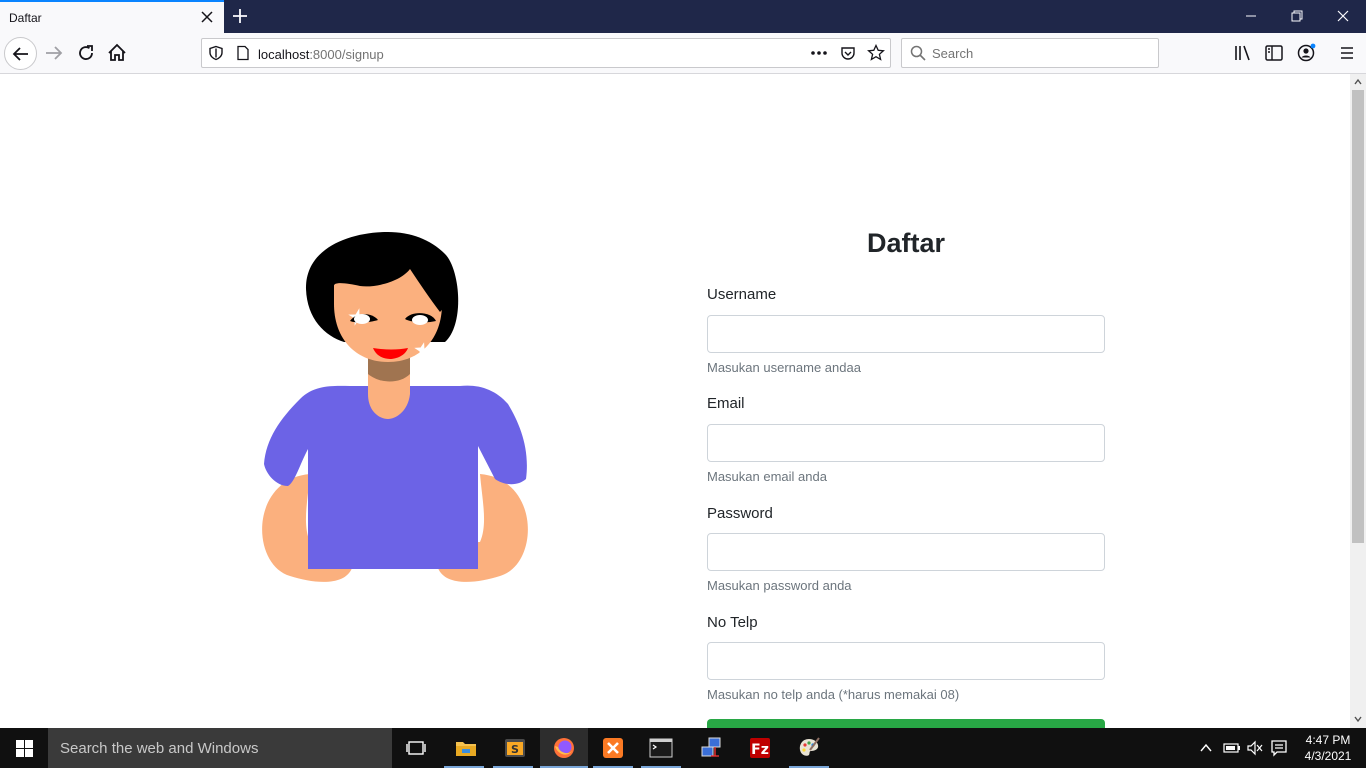  What do you see at coordinates (613, 748) in the screenshot?
I see `xampp-icon` at bounding box center [613, 748].